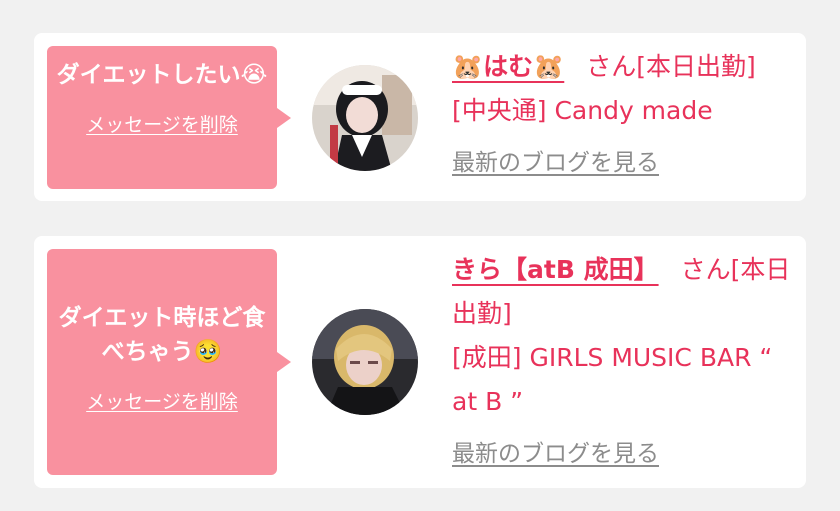 This screenshot has width=840, height=511. I want to click on name-line: 🐹はむ🐹 さん[本日出勤], so click(622, 67).